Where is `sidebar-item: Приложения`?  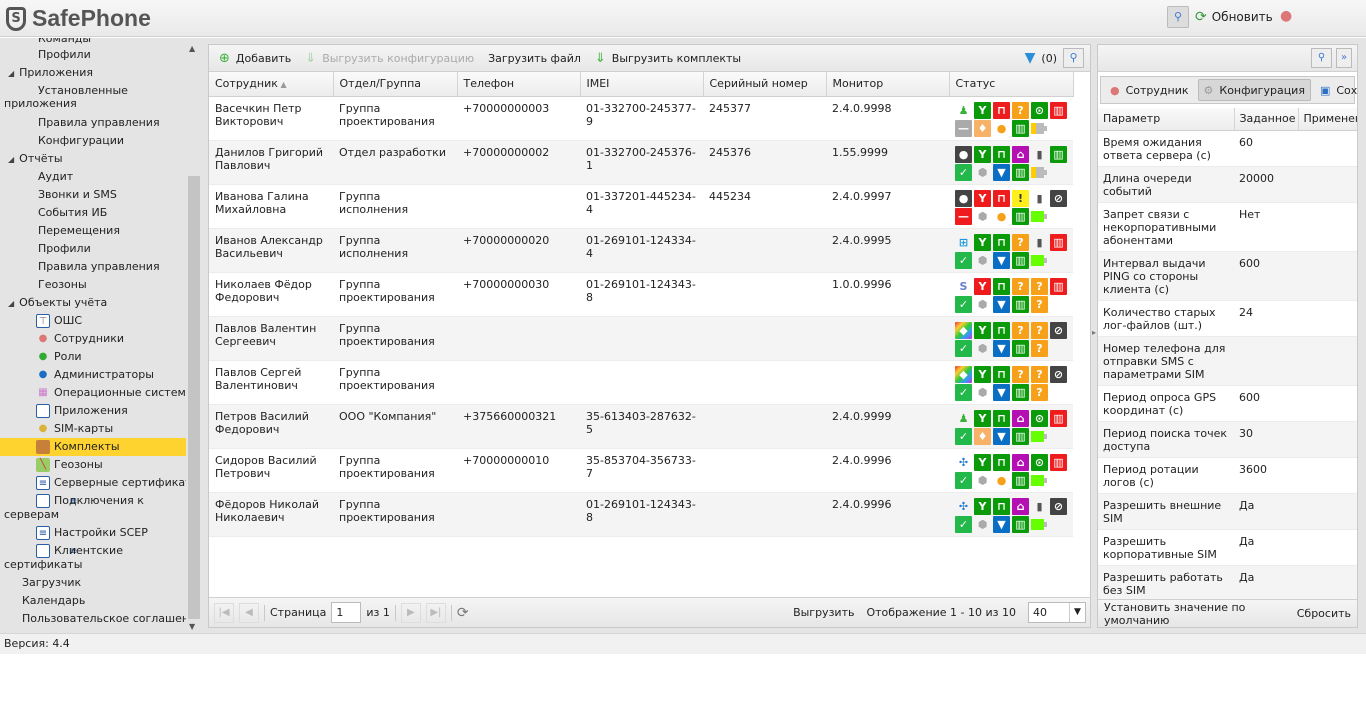
sidebar-item: Приложения is located at coordinates (93, 411).